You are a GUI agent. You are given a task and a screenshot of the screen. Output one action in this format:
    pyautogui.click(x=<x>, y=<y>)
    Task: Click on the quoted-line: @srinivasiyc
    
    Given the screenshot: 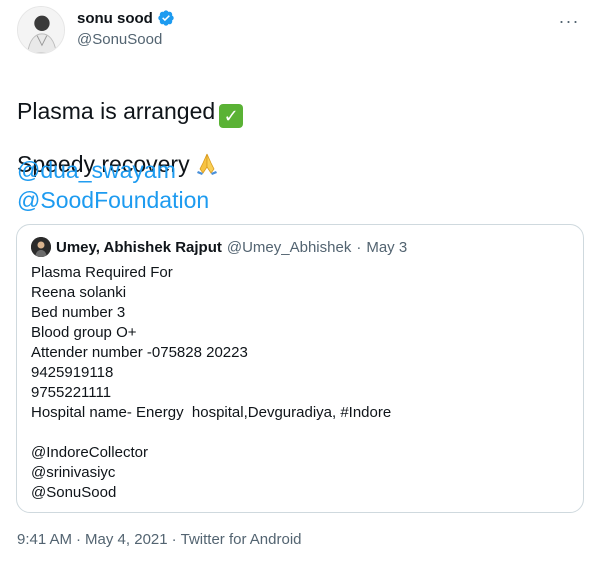 What is the action you would take?
    pyautogui.click(x=73, y=472)
    